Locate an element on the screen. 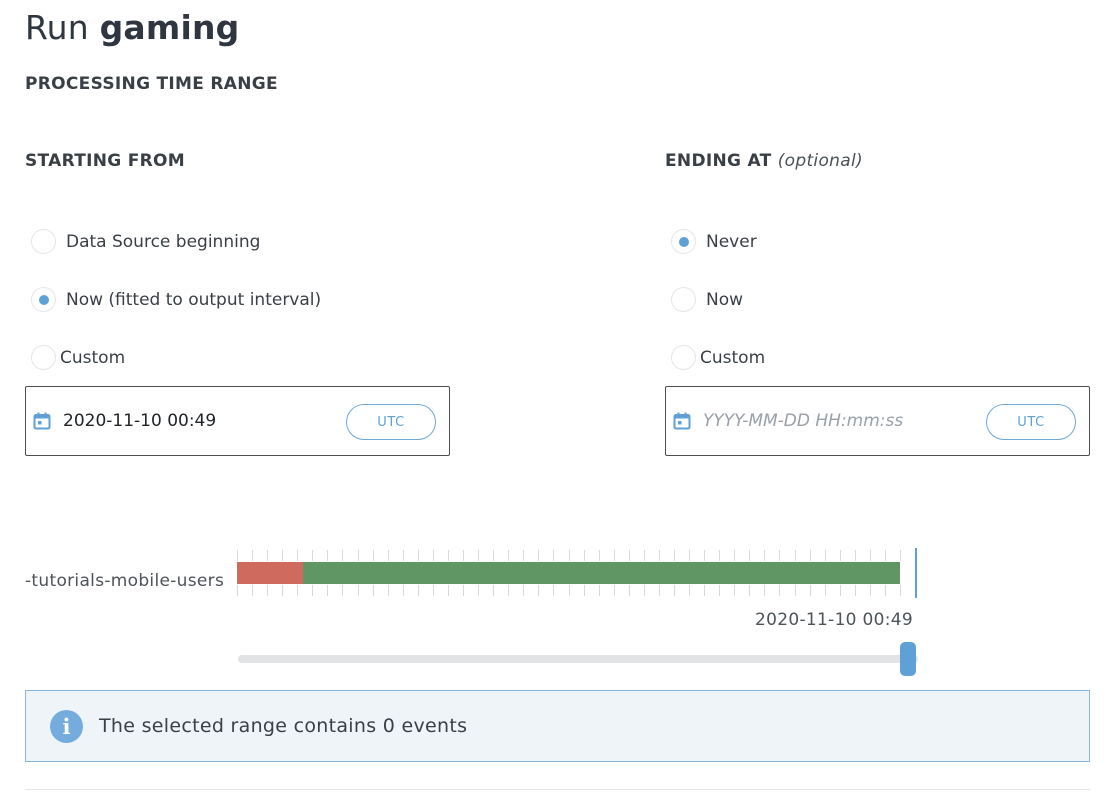 Image resolution: width=1118 pixels, height=792 pixels. timeline-time-label: 2020-11-10 00:49 is located at coordinates (834, 620).